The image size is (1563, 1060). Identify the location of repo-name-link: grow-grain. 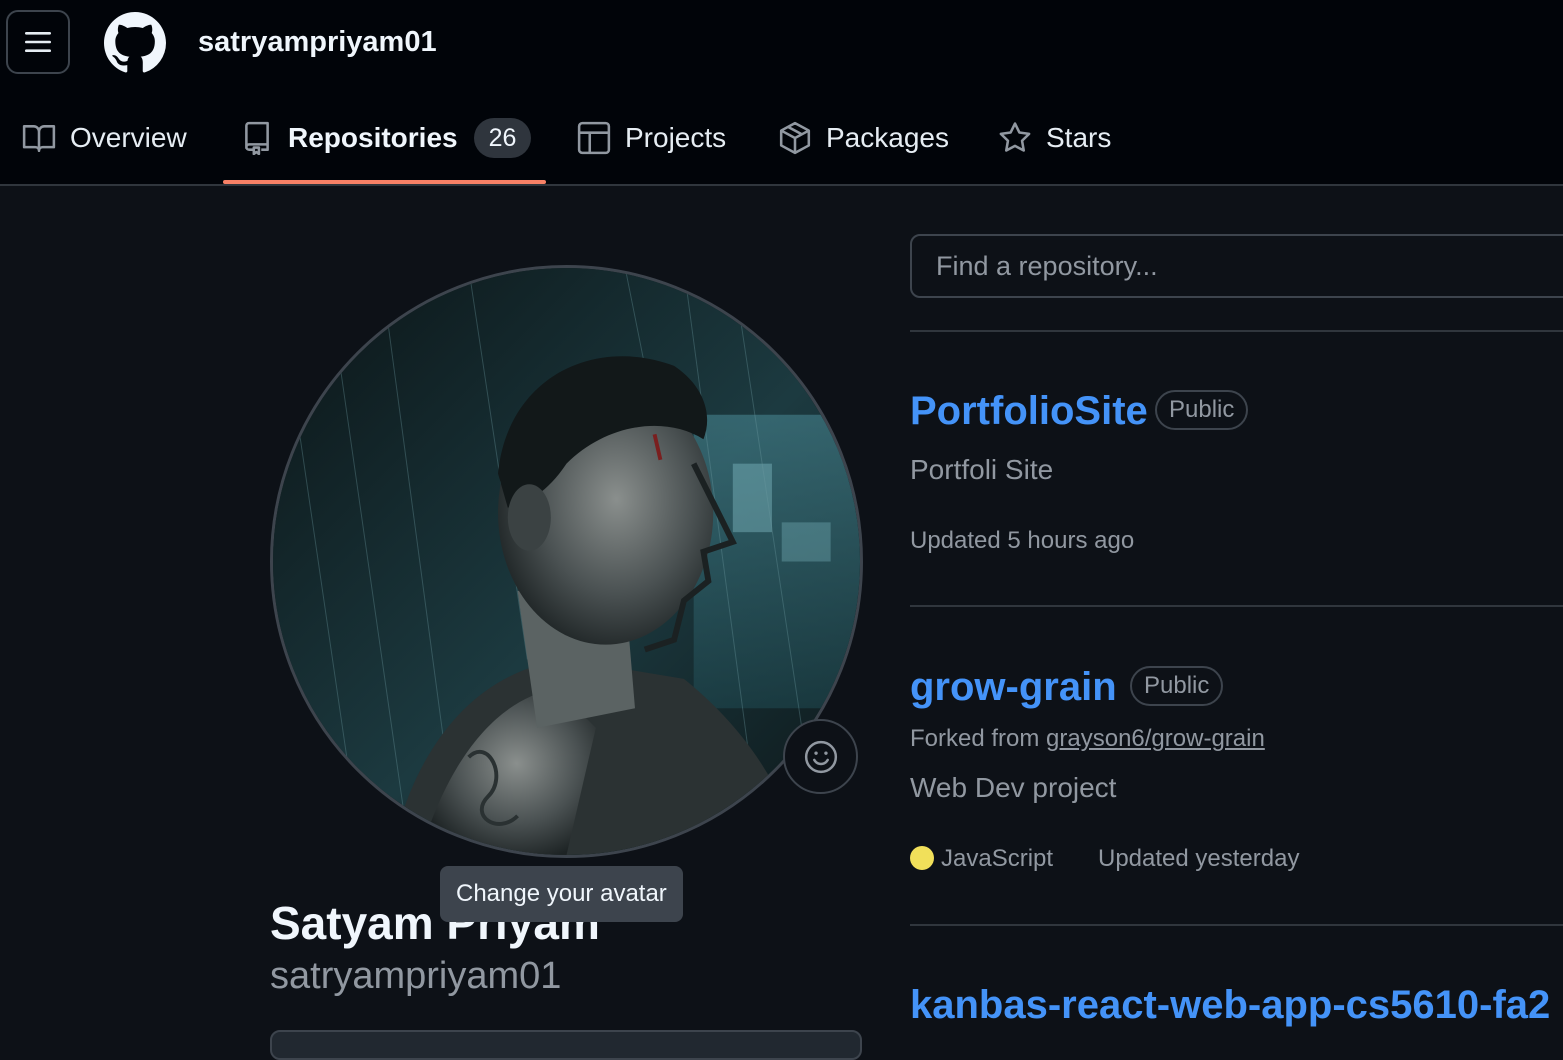
(1013, 687).